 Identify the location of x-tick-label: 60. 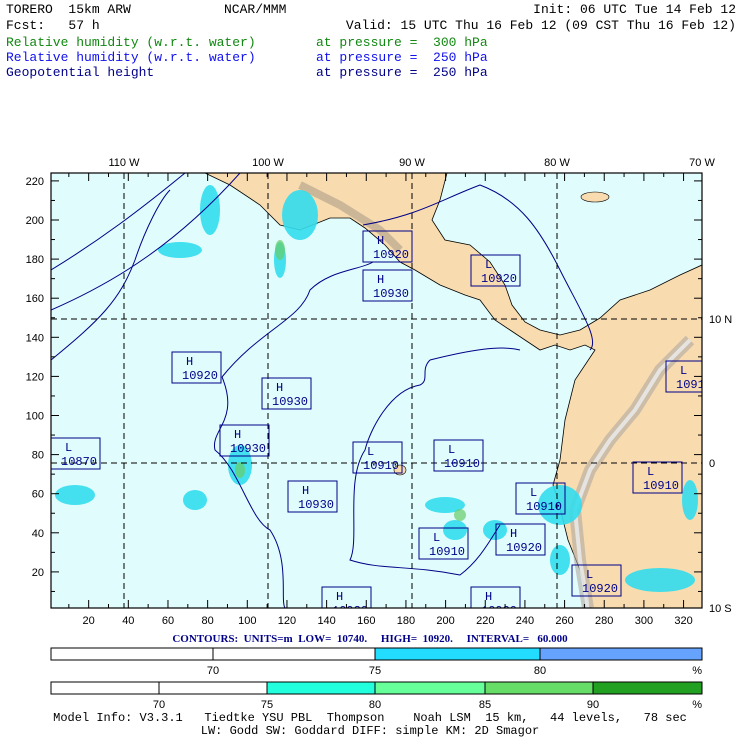
(168, 621).